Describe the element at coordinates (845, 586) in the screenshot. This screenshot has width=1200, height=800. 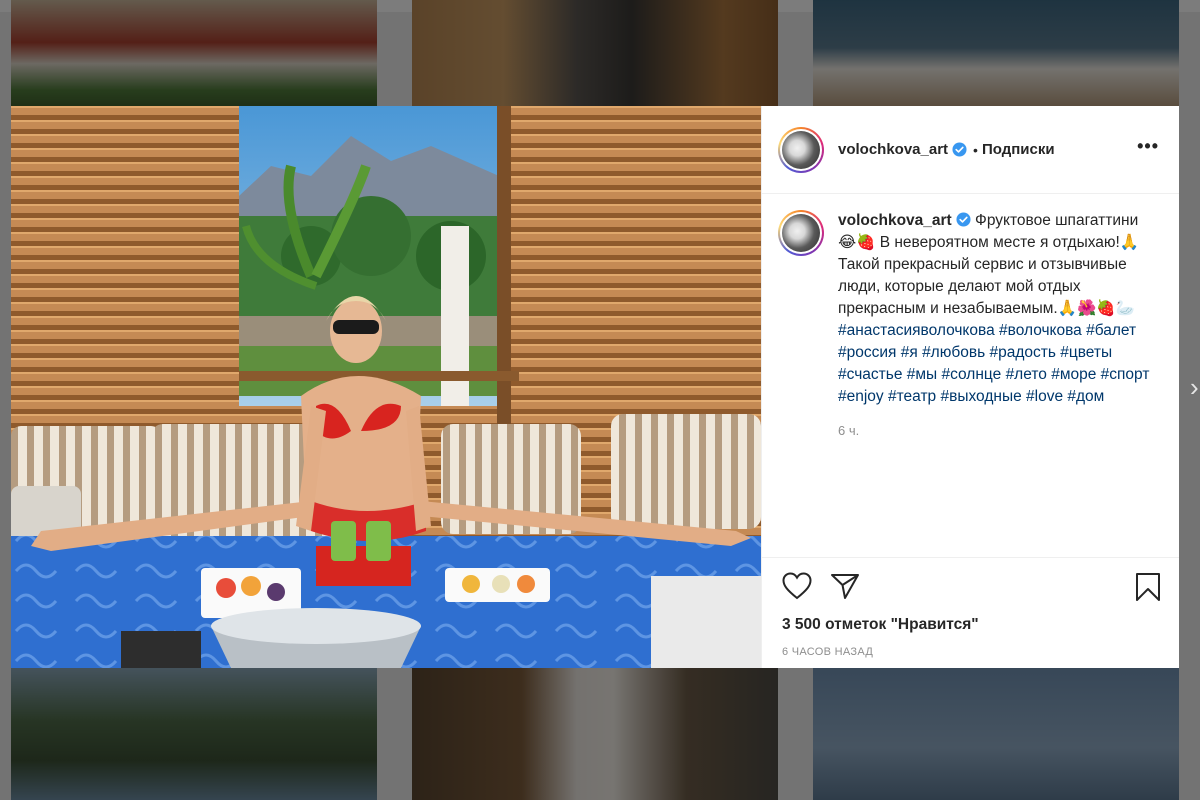
I see `paper-plane-icon` at that location.